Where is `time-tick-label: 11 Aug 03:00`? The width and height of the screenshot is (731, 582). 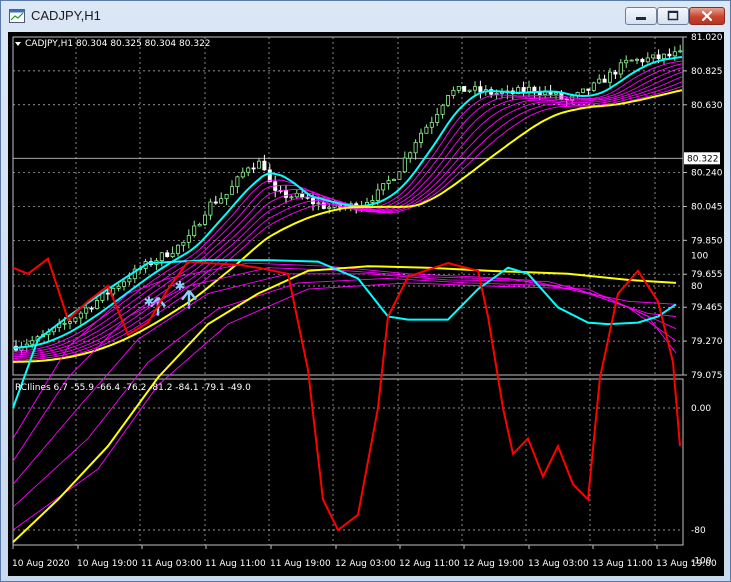
time-tick-label: 11 Aug 03:00 is located at coordinates (171, 564).